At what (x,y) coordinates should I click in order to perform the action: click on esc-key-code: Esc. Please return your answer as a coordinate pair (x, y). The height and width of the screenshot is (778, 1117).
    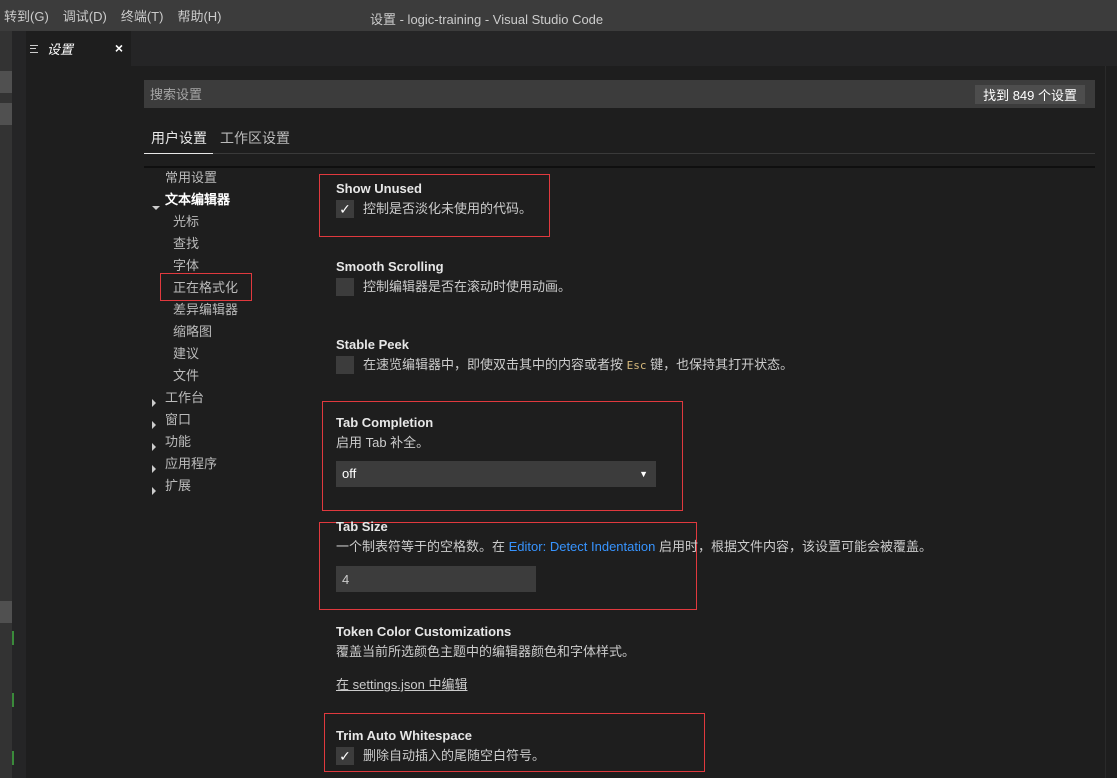
    Looking at the image, I should click on (636, 365).